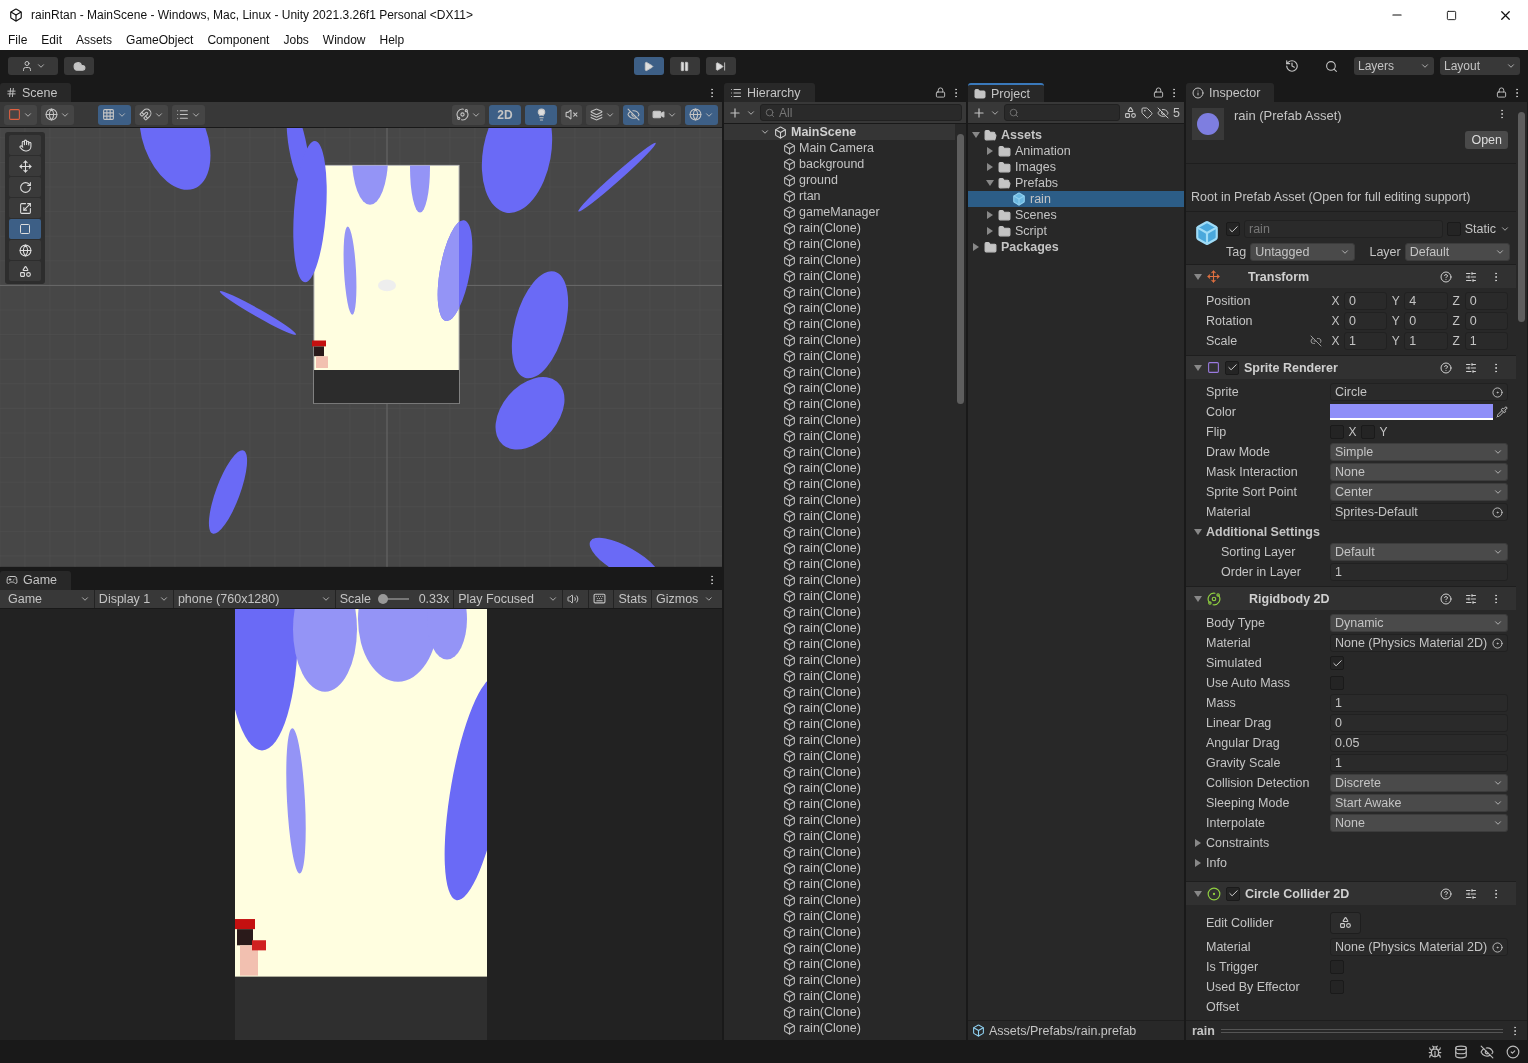 This screenshot has height=1063, width=1528. I want to click on object-field: Circle, so click(1419, 392).